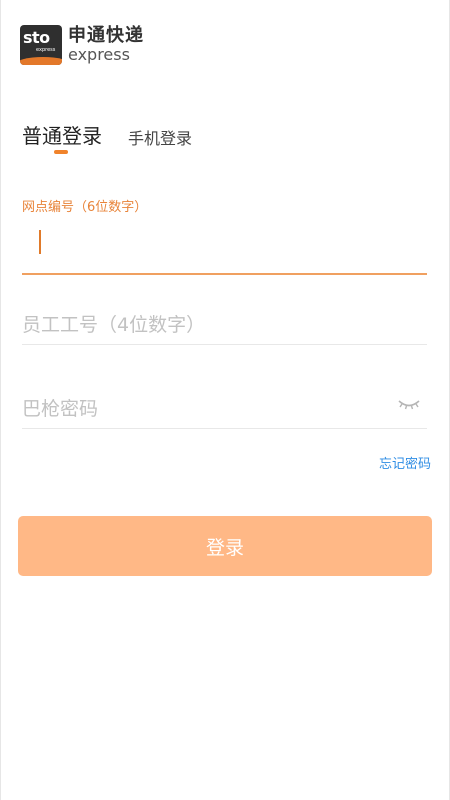 Image resolution: width=450 pixels, height=800 pixels. What do you see at coordinates (61, 152) in the screenshot?
I see `active-tab-indicator` at bounding box center [61, 152].